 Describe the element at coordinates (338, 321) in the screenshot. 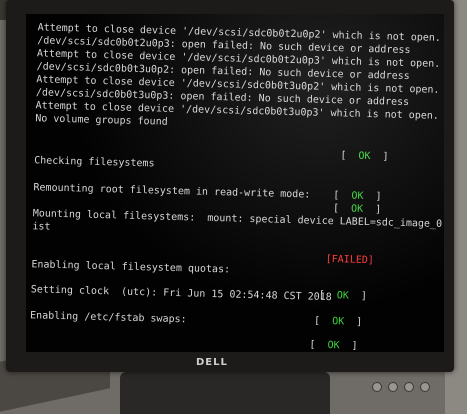

I see `status-ok-swaps: [ OK ]` at that location.